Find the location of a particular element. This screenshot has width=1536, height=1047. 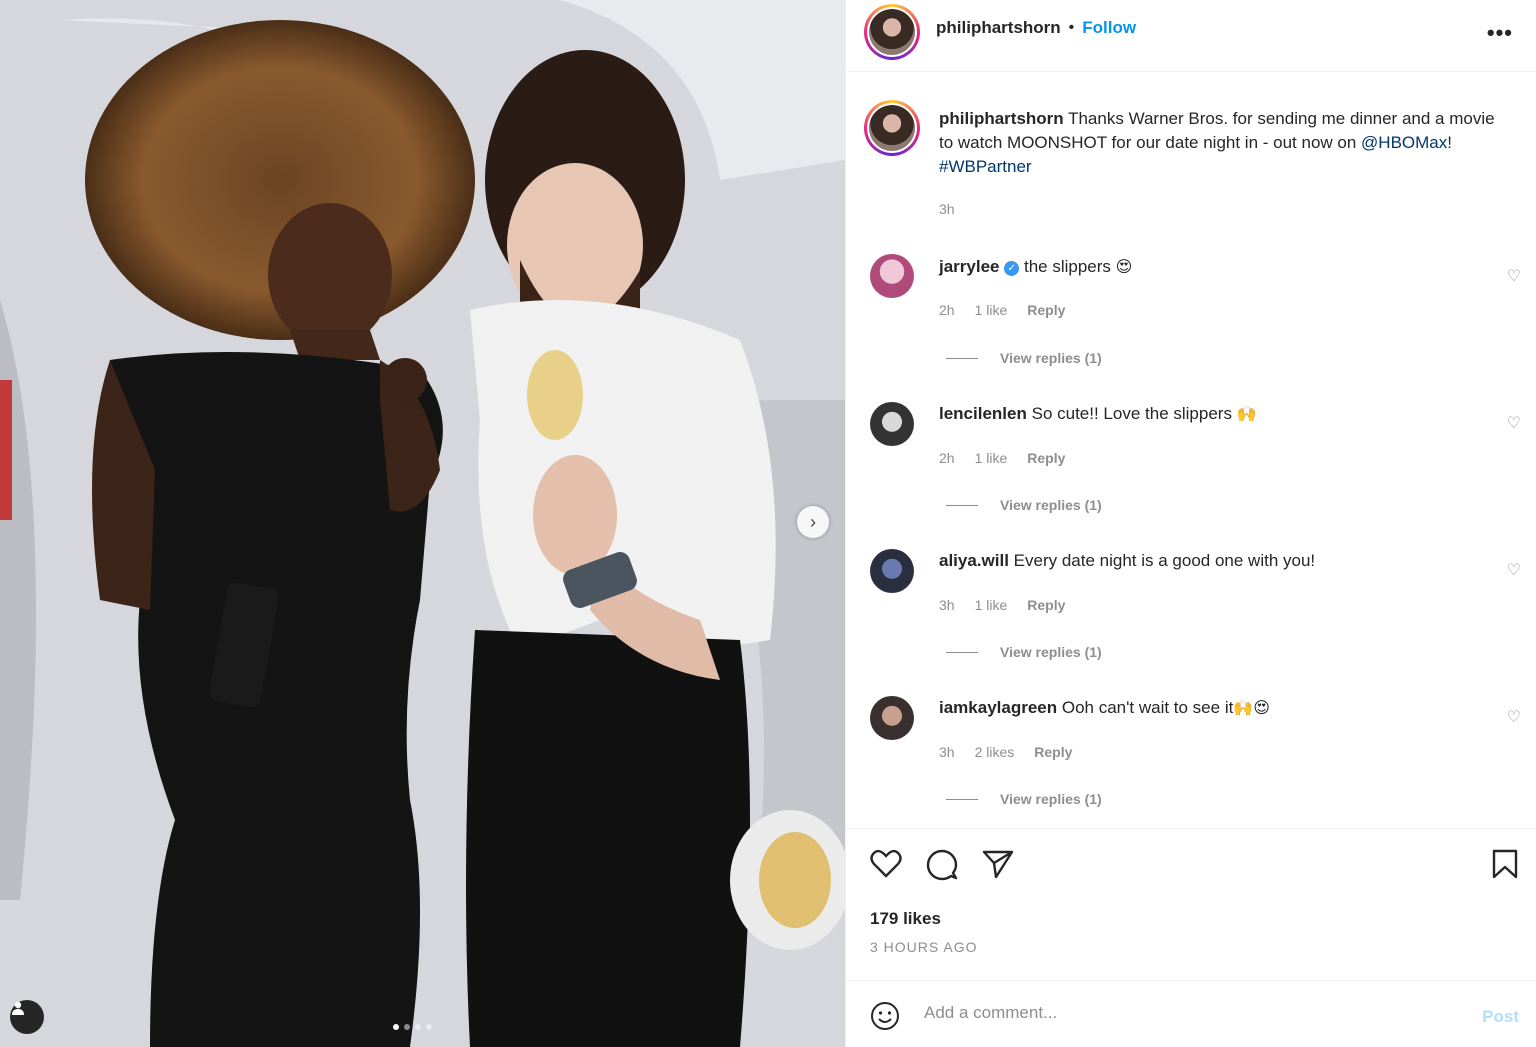

share-icon is located at coordinates (998, 864).